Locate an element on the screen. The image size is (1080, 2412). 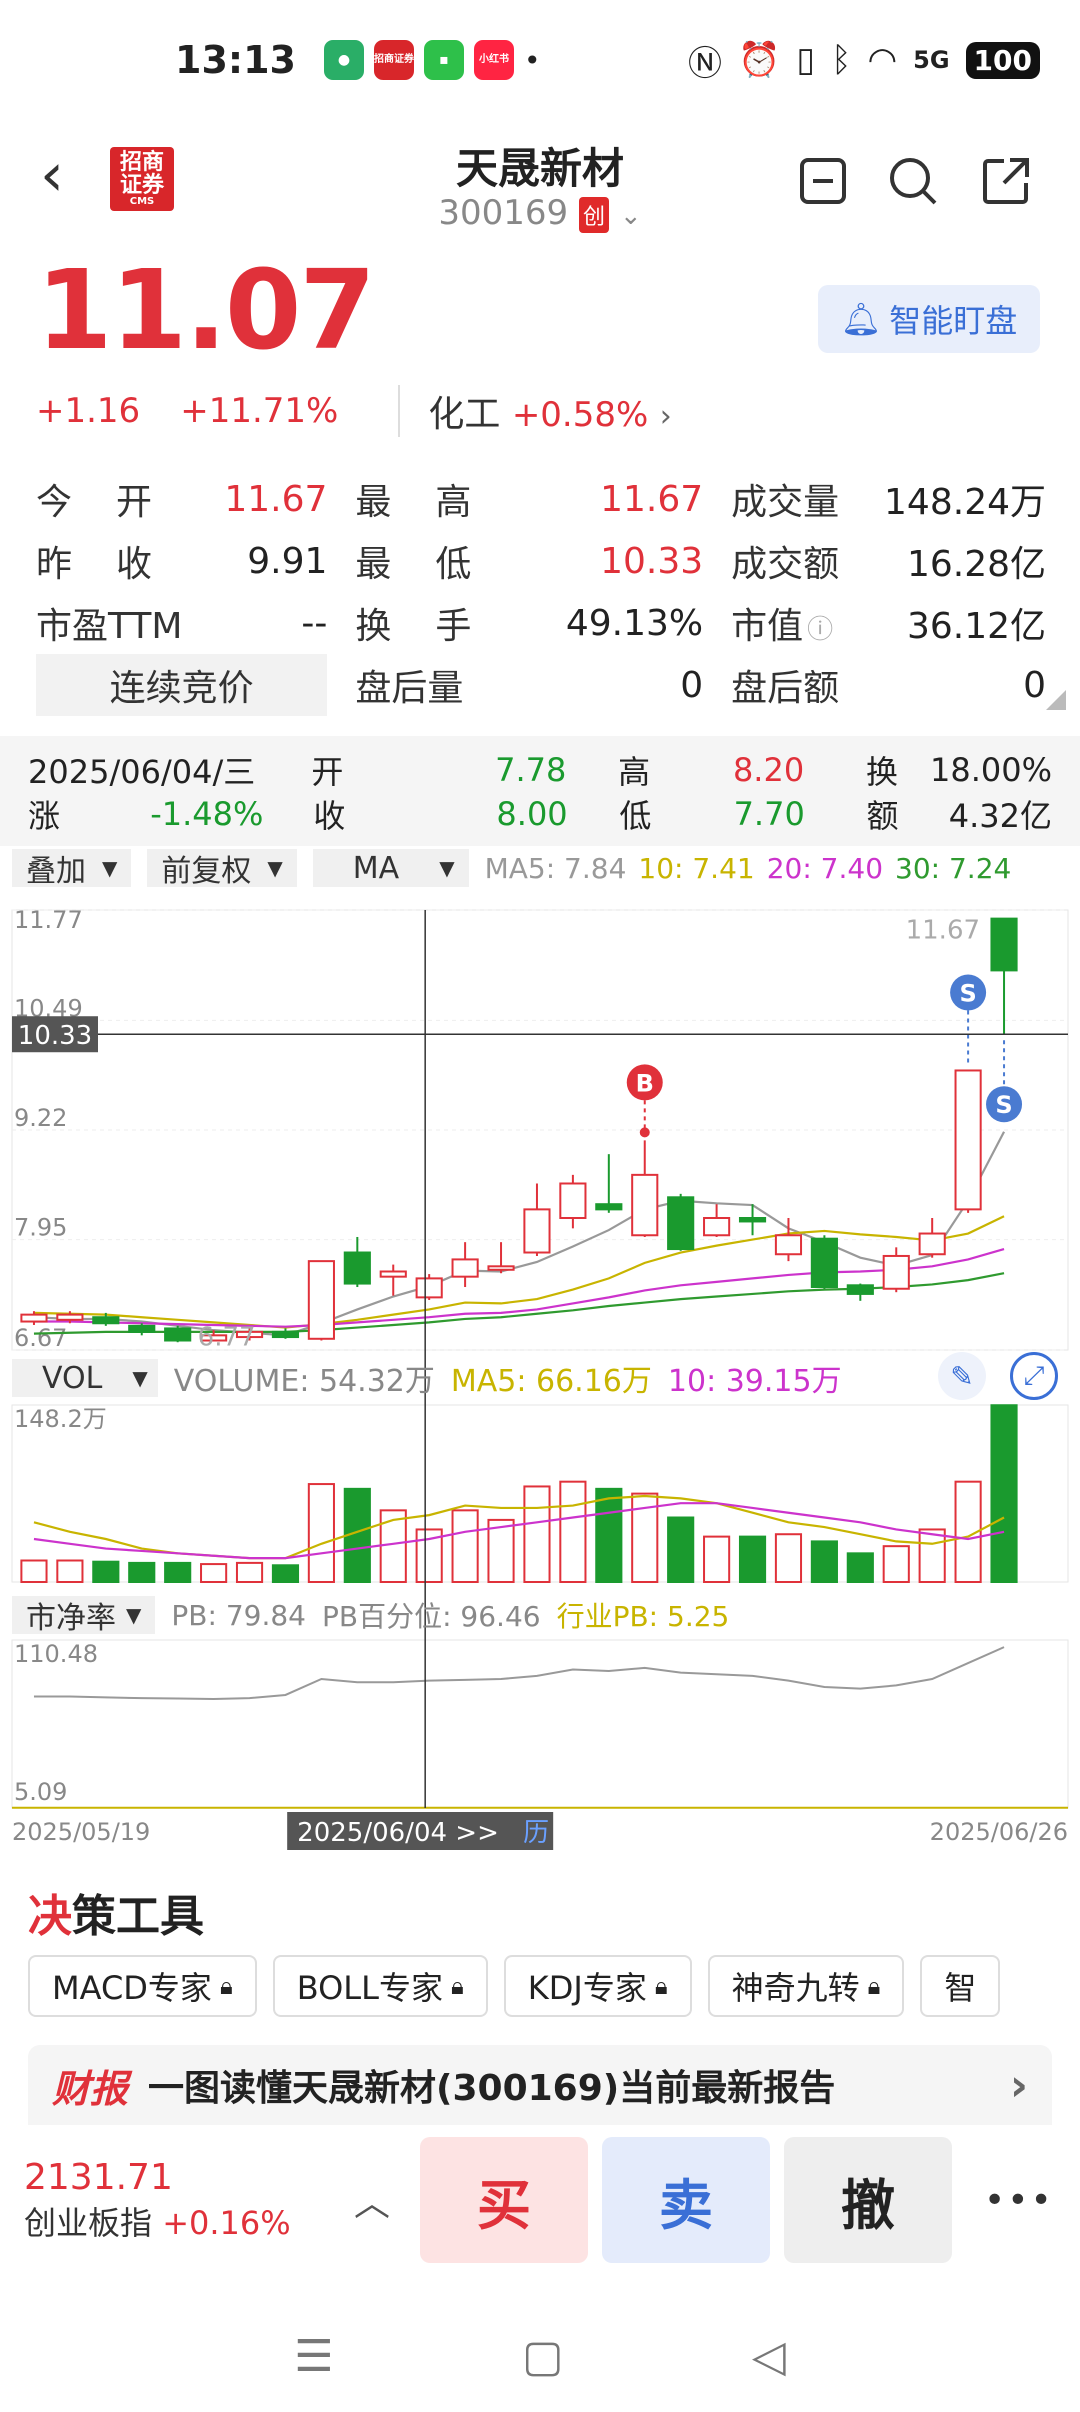
fullscreen-icon: ⤢ is located at coordinates (1034, 1376).